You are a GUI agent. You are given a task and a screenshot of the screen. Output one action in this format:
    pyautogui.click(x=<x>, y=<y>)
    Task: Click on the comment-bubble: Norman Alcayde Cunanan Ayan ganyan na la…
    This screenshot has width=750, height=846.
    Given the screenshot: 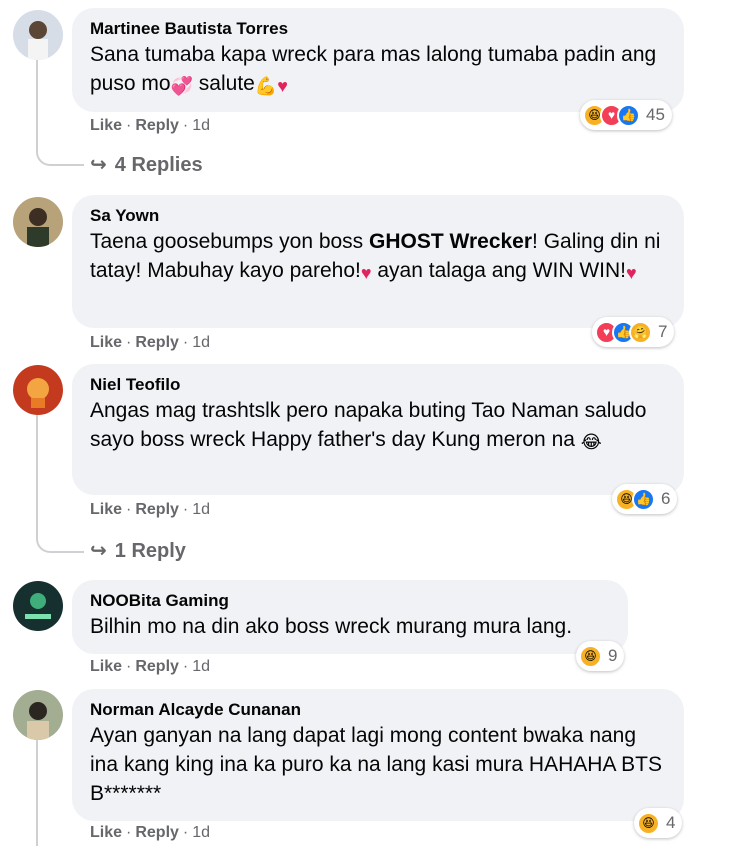 What is the action you would take?
    pyautogui.click(x=378, y=755)
    